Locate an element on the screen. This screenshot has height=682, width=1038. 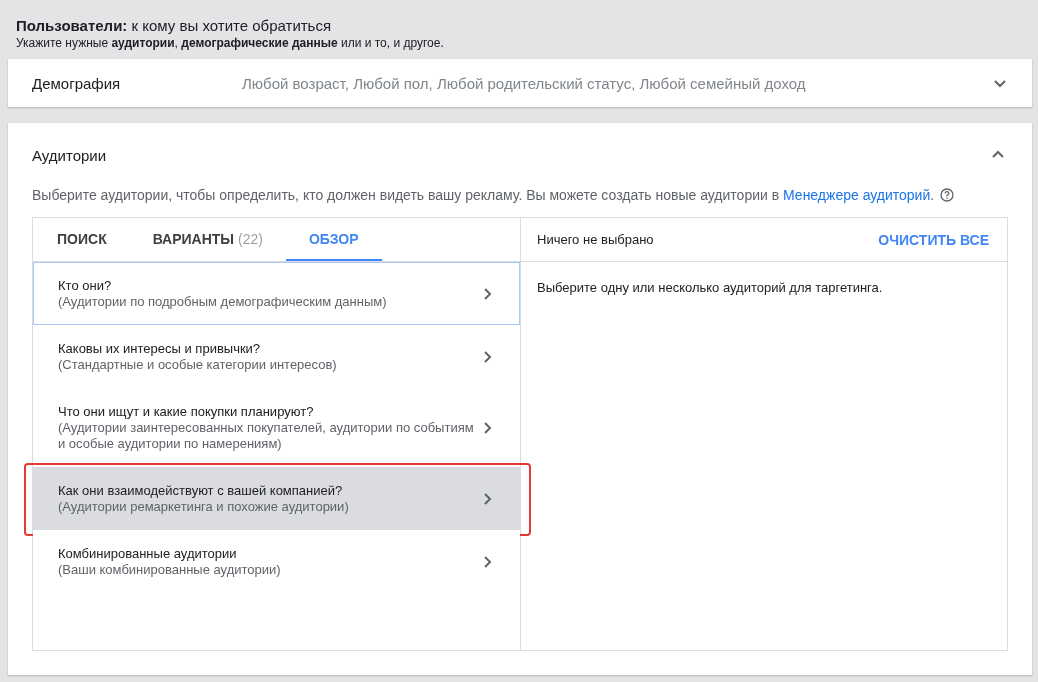
selection-status: Ничего не выбрано is located at coordinates (595, 239).